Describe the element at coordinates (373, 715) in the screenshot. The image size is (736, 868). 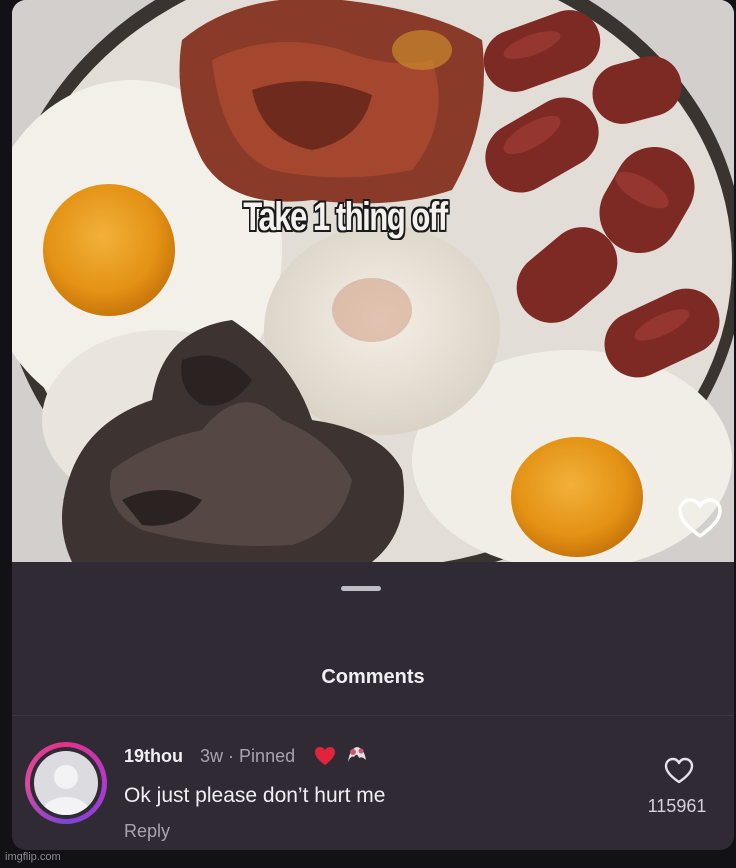
I see `divider` at that location.